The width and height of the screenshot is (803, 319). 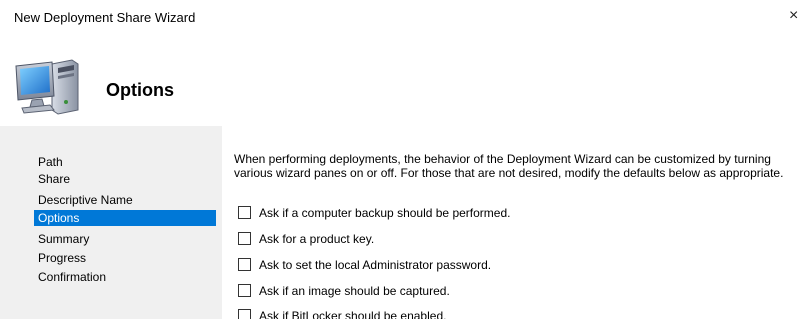 I want to click on title-bar: New Deployment Share Wizard ×, so click(x=401, y=17).